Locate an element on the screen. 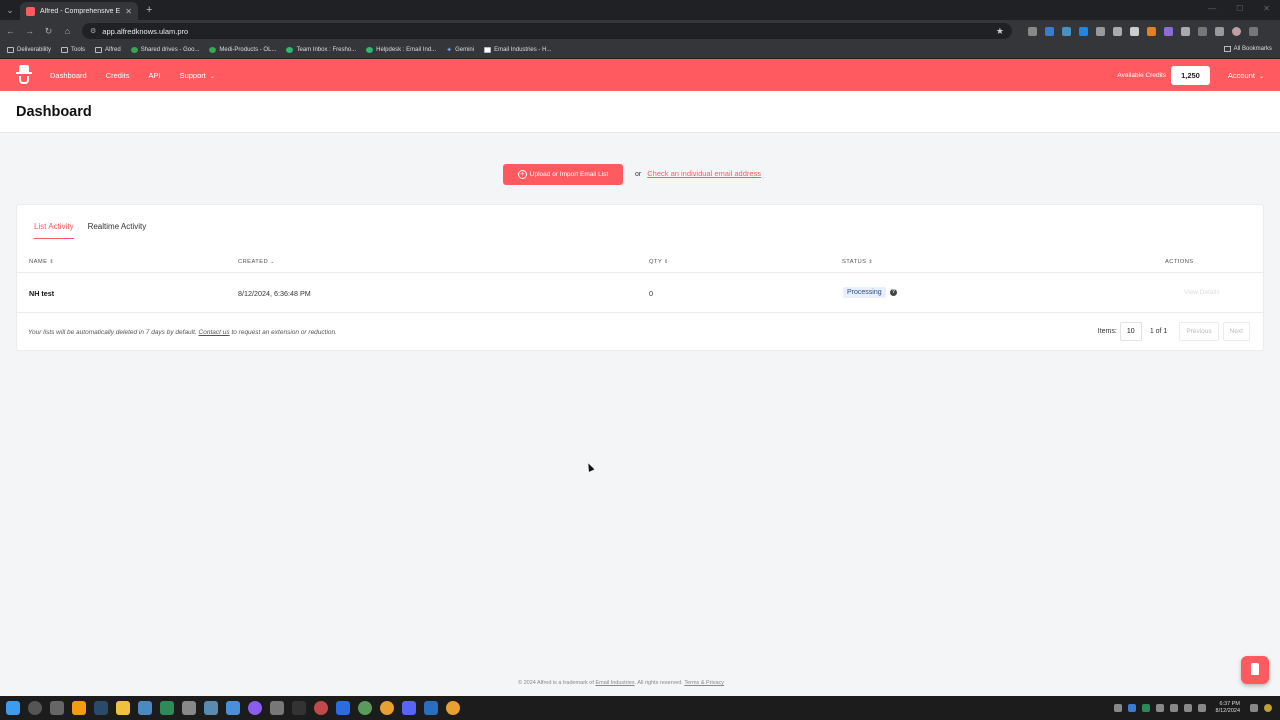 The width and height of the screenshot is (1280, 720). bookmark-star-icon: ★ is located at coordinates (1000, 31).